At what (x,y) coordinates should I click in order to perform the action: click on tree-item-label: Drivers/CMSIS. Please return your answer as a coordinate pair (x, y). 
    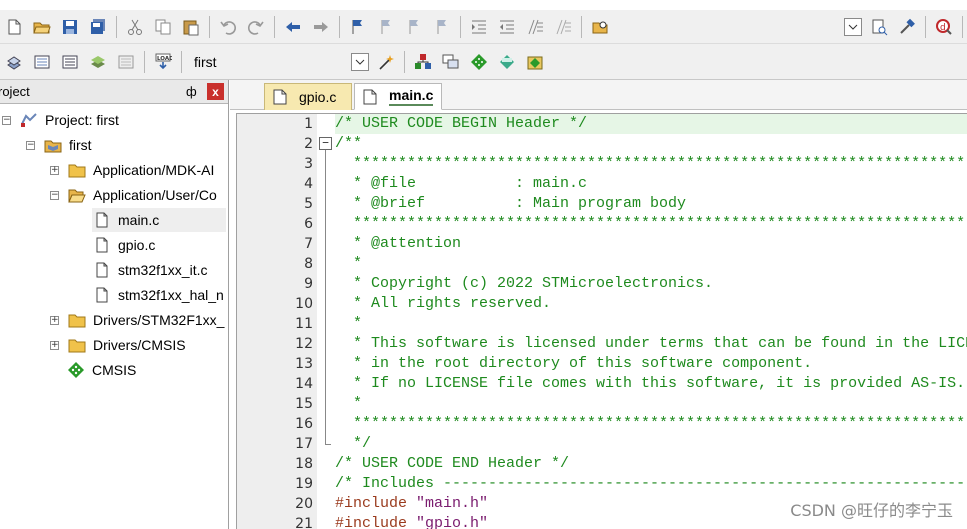
    Looking at the image, I should click on (139, 345).